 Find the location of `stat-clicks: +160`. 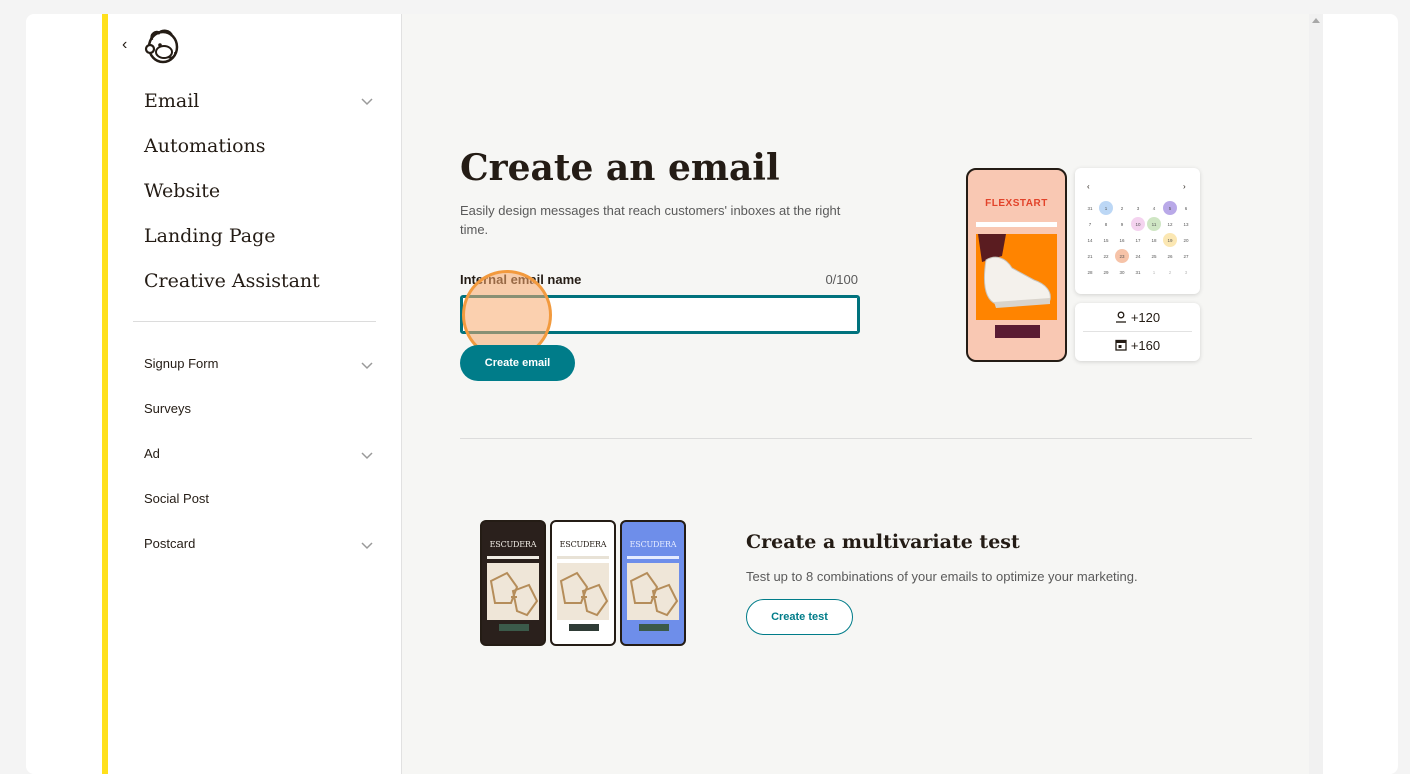

stat-clicks: +160 is located at coordinates (1137, 346).